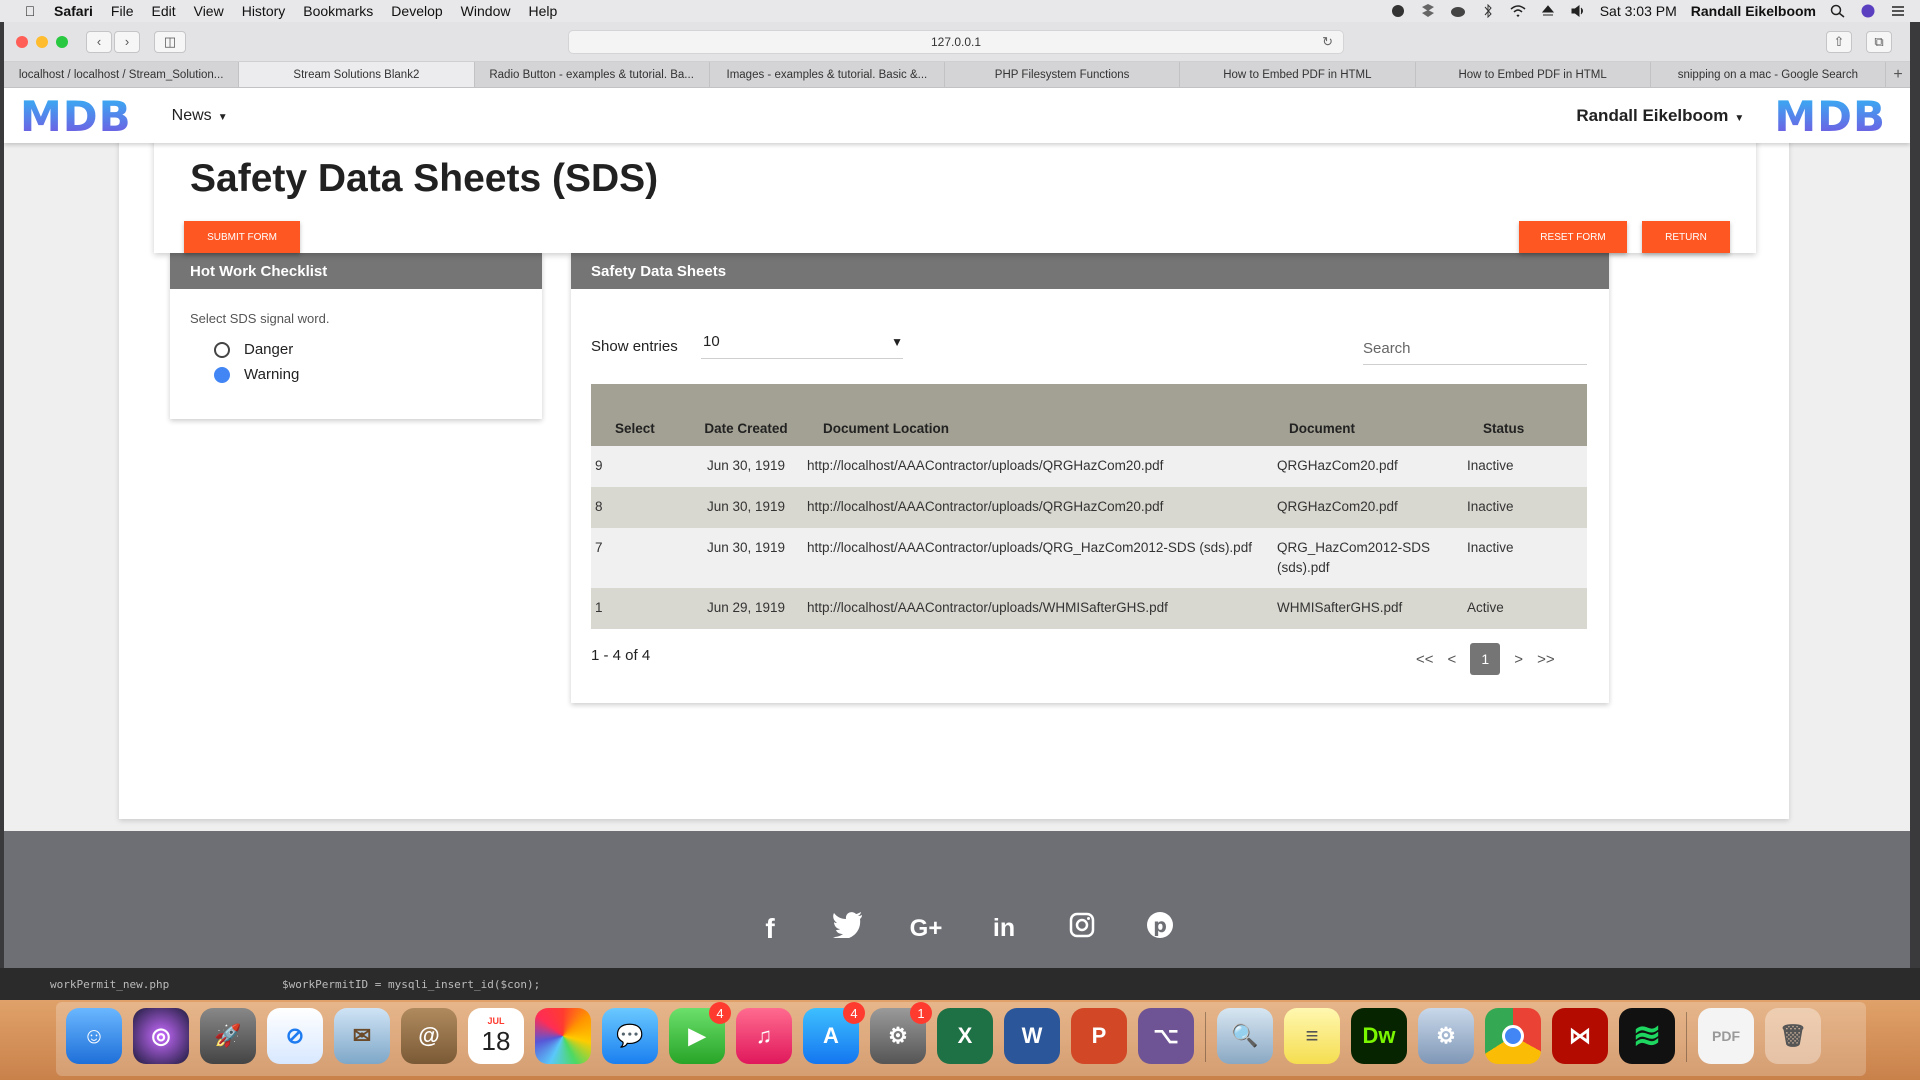 This screenshot has width=1920, height=1080. What do you see at coordinates (1879, 41) in the screenshot?
I see `tab-overview-icon: ⧉` at bounding box center [1879, 41].